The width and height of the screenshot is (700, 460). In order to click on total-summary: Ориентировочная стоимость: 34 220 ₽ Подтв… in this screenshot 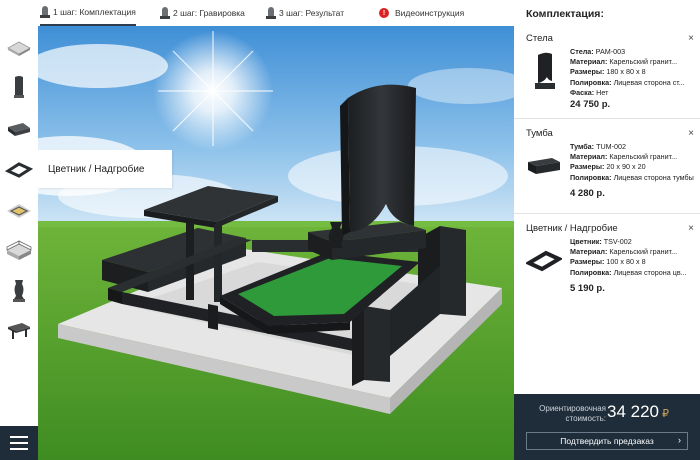, I will do `click(607, 427)`.